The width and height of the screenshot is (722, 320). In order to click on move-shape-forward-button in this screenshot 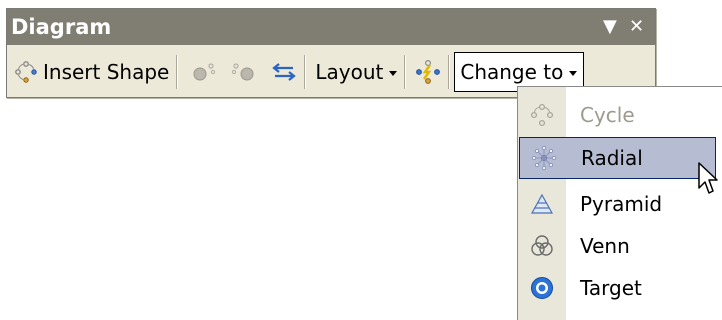, I will do `click(244, 72)`.